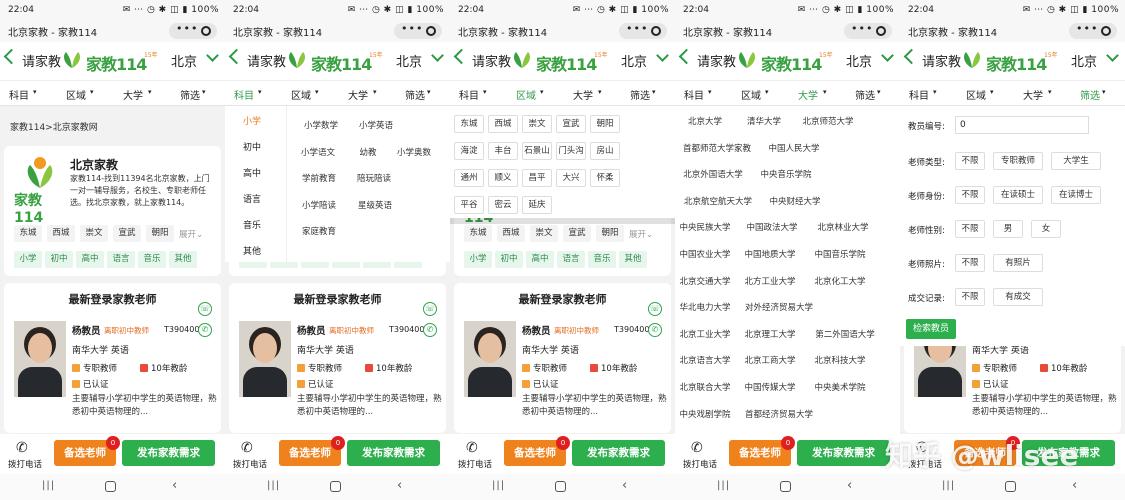  I want to click on university-chip: 第二外国语大学, so click(845, 335).